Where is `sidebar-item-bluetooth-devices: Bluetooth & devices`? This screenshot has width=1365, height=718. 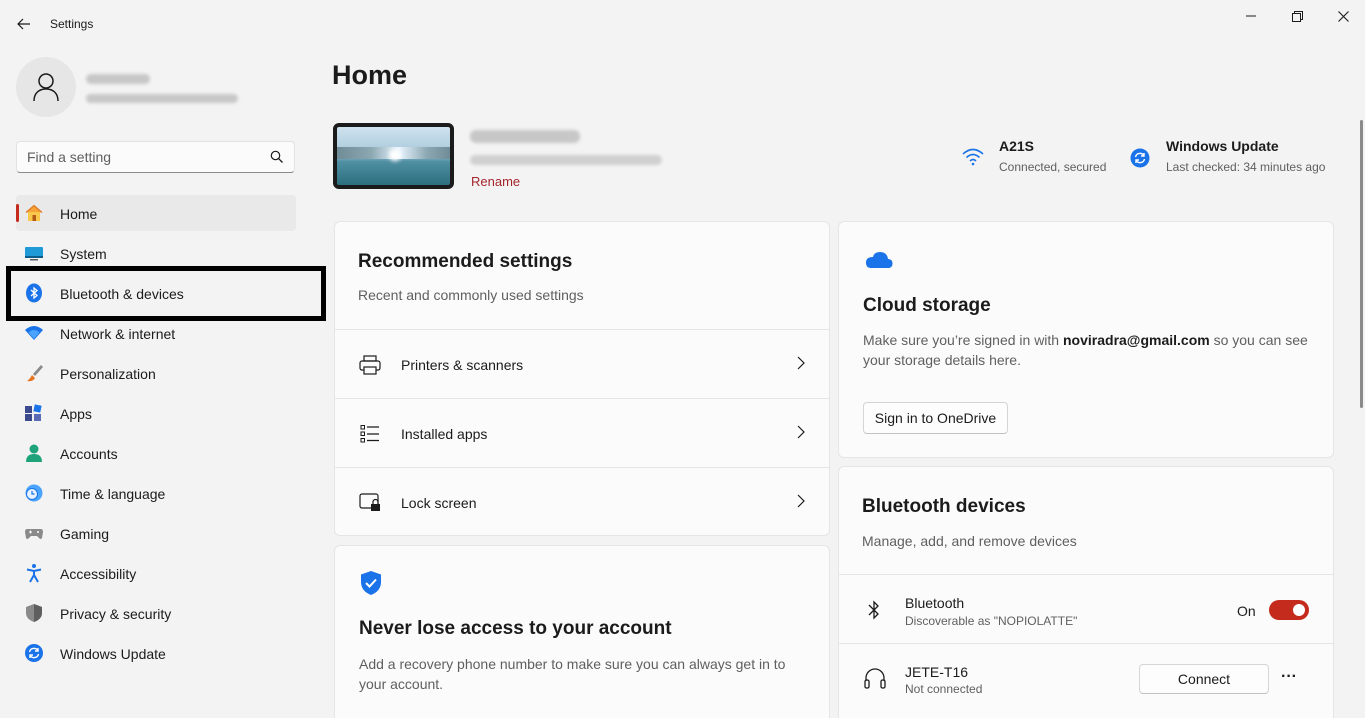
sidebar-item-bluetooth-devices: Bluetooth & devices is located at coordinates (156, 293).